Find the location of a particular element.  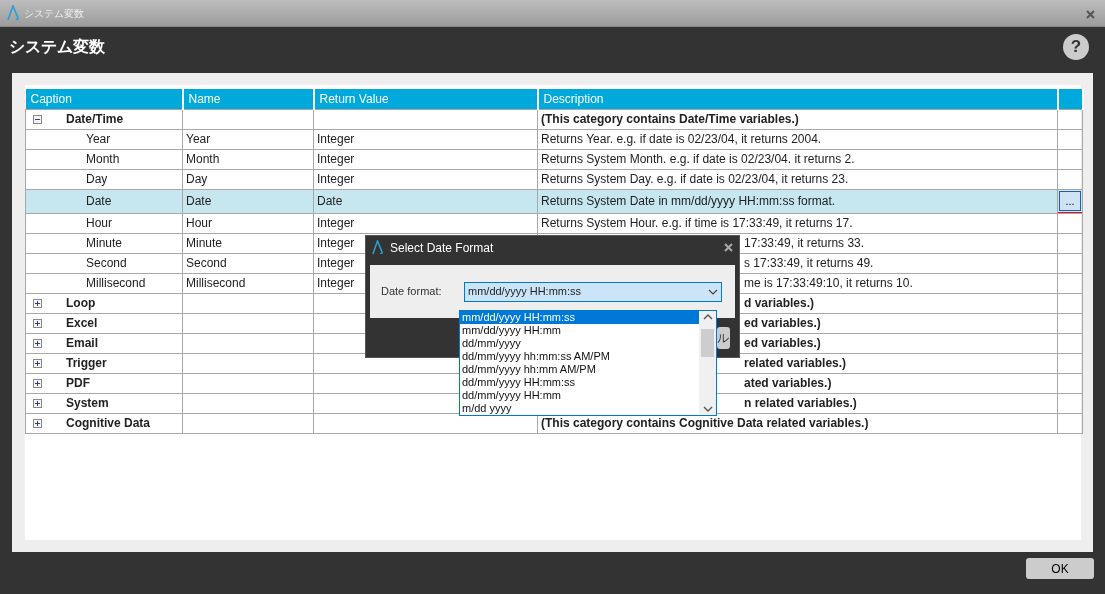

dialog-heading: システム変数 is located at coordinates (57, 47).